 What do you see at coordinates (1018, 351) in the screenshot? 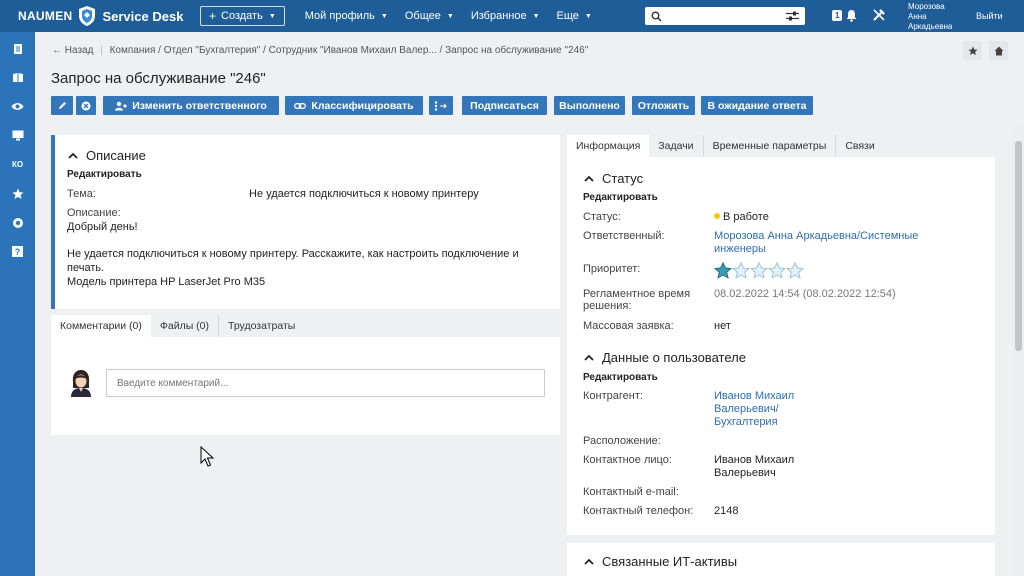
I see `page-scrollbar` at bounding box center [1018, 351].